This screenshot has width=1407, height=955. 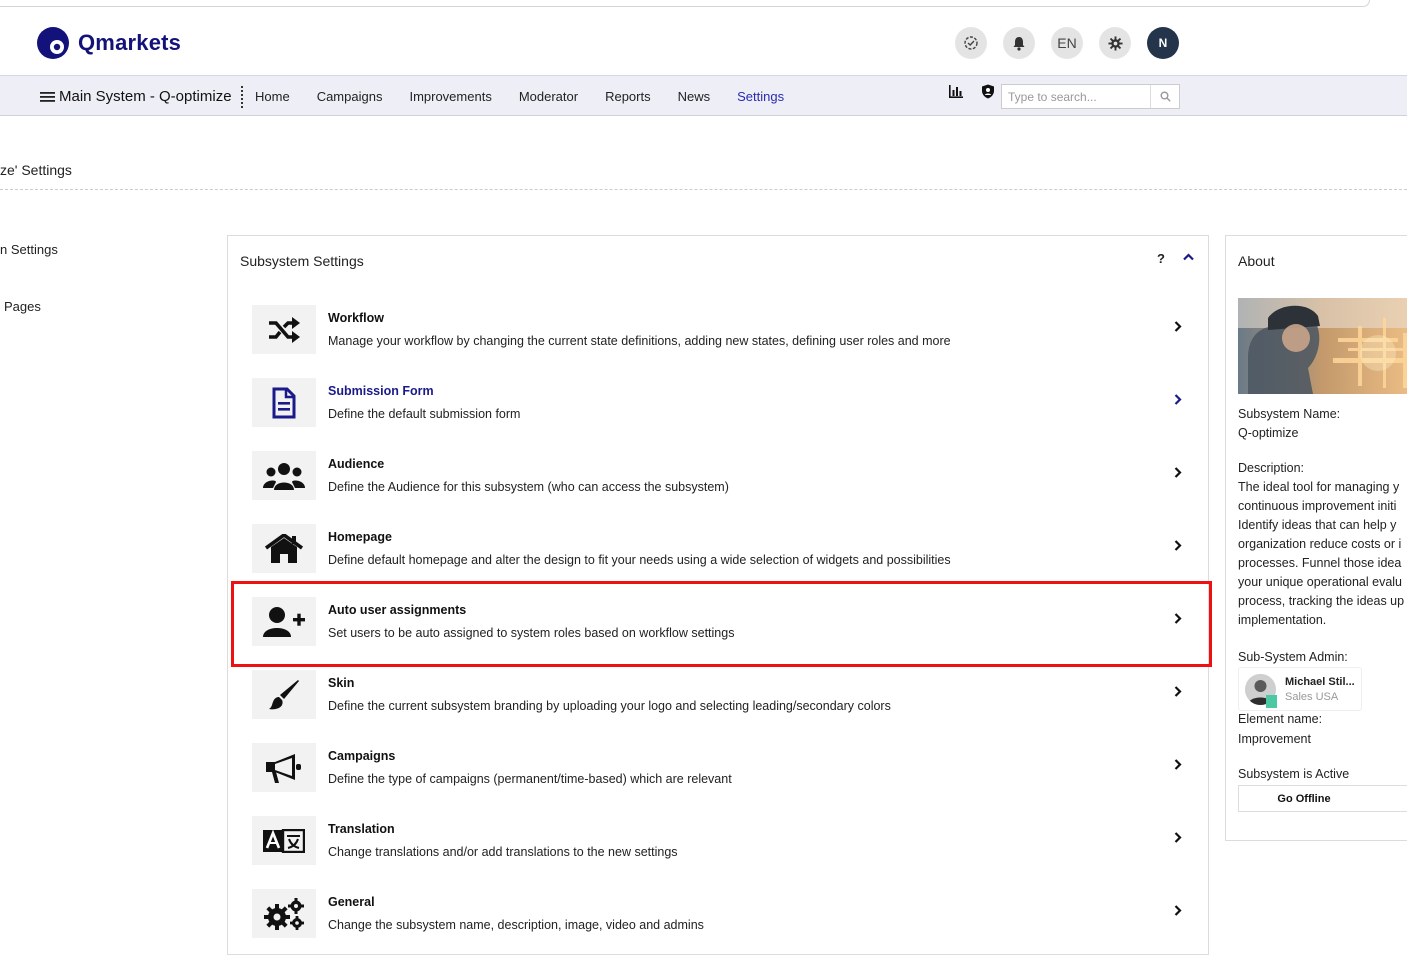 I want to click on brand-header: Qmarkets EN N, so click(x=703, y=43).